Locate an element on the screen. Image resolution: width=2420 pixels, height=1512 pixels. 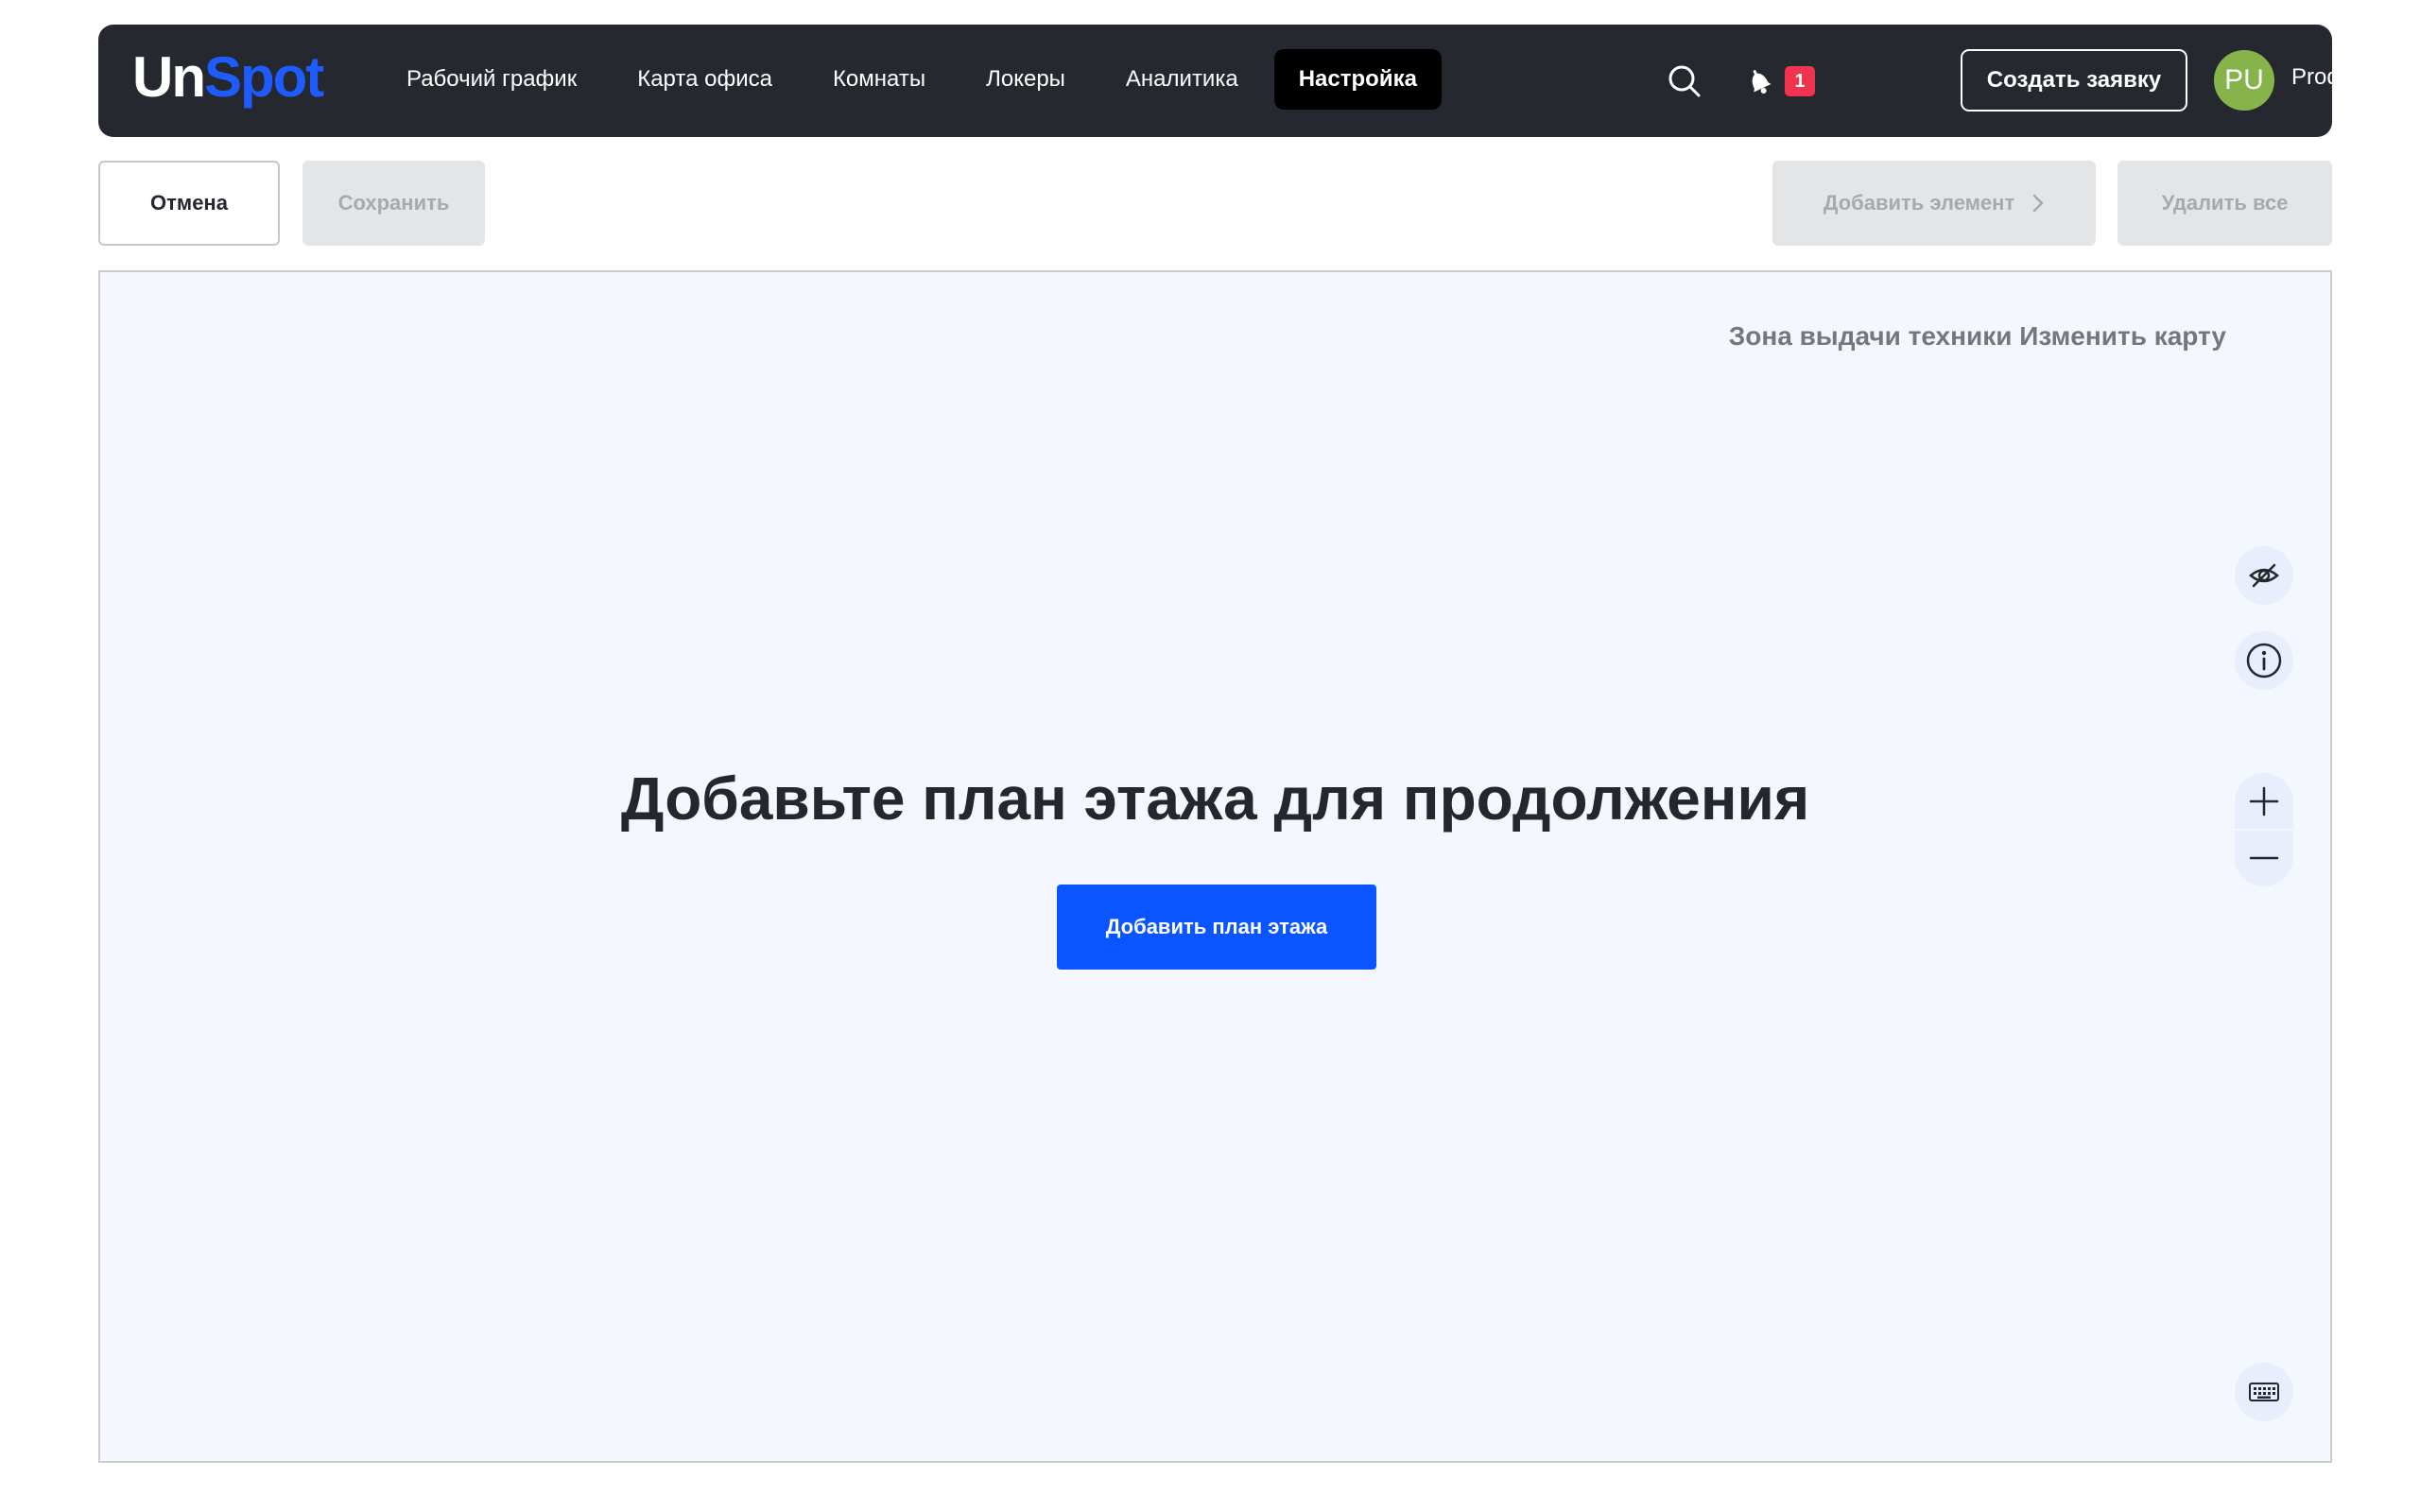
nav-item-office-map: Карта офиса is located at coordinates (705, 79).